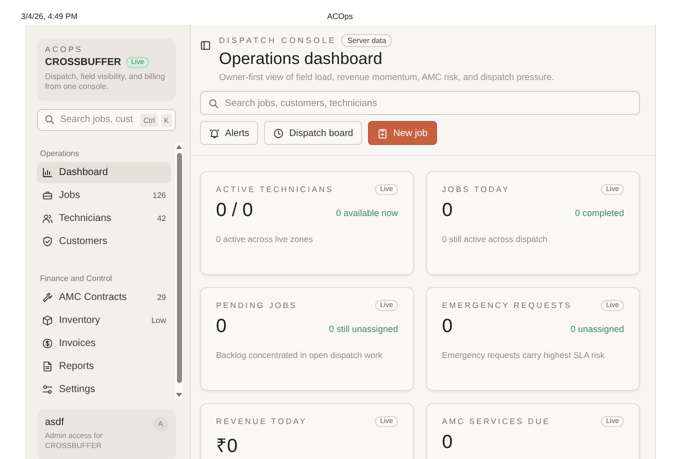 Image resolution: width=680 pixels, height=459 pixels. Describe the element at coordinates (278, 133) in the screenshot. I see `clock-icon` at that location.